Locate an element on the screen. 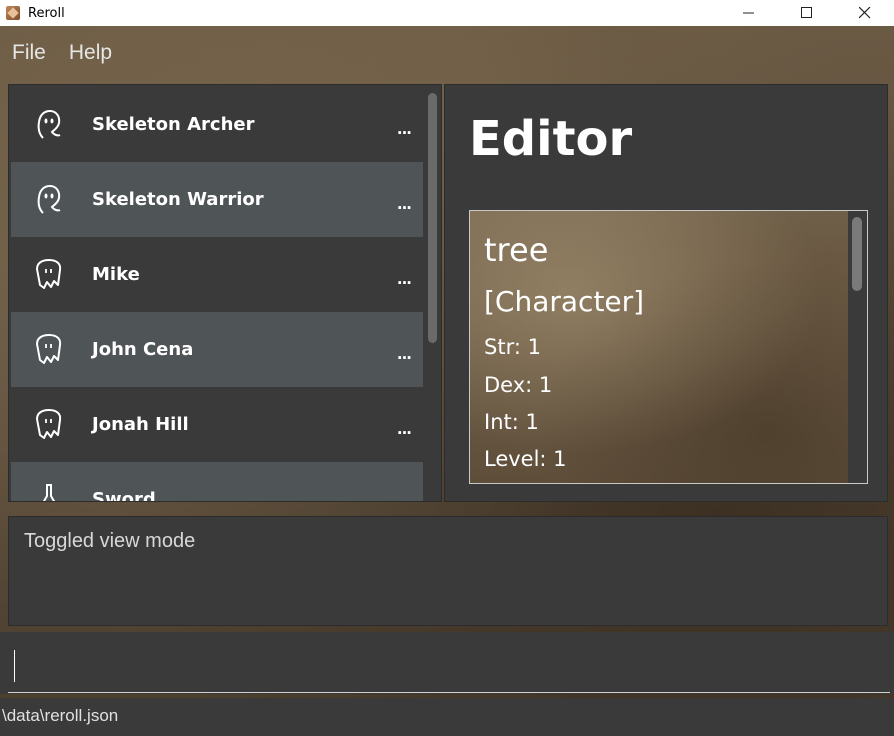 The height and width of the screenshot is (736, 894). title-bar: Reroll is located at coordinates (447, 13).